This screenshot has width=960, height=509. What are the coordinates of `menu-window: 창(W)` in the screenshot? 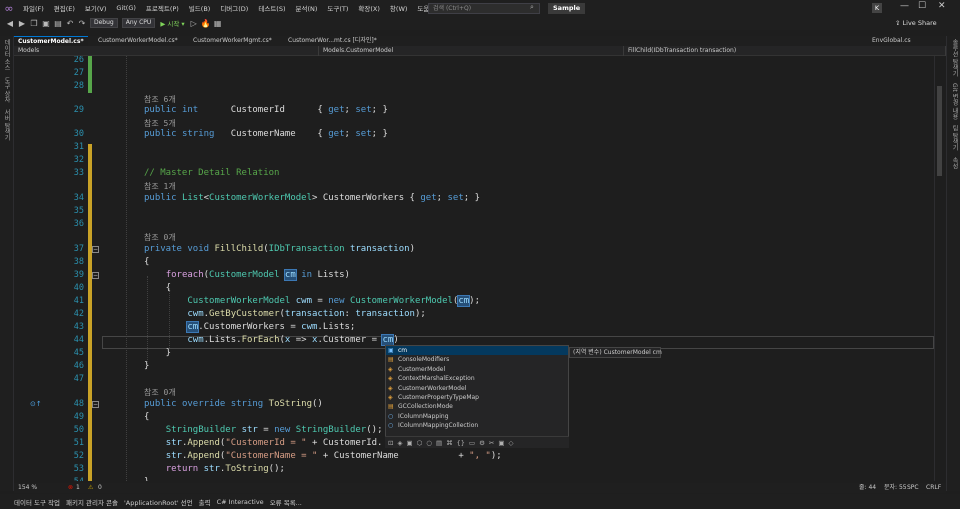 It's located at (398, 8).